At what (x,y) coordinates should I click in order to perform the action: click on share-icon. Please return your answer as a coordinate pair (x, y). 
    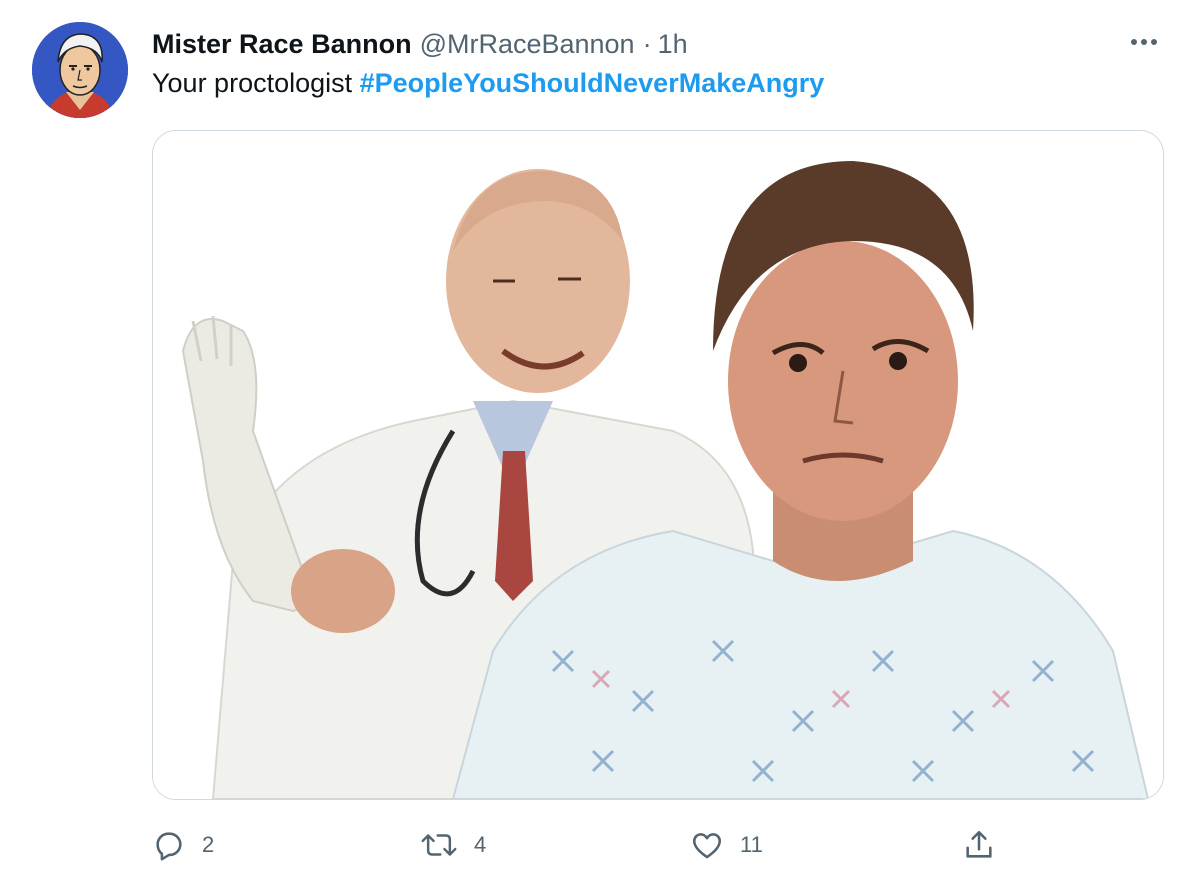
    Looking at the image, I should click on (979, 844).